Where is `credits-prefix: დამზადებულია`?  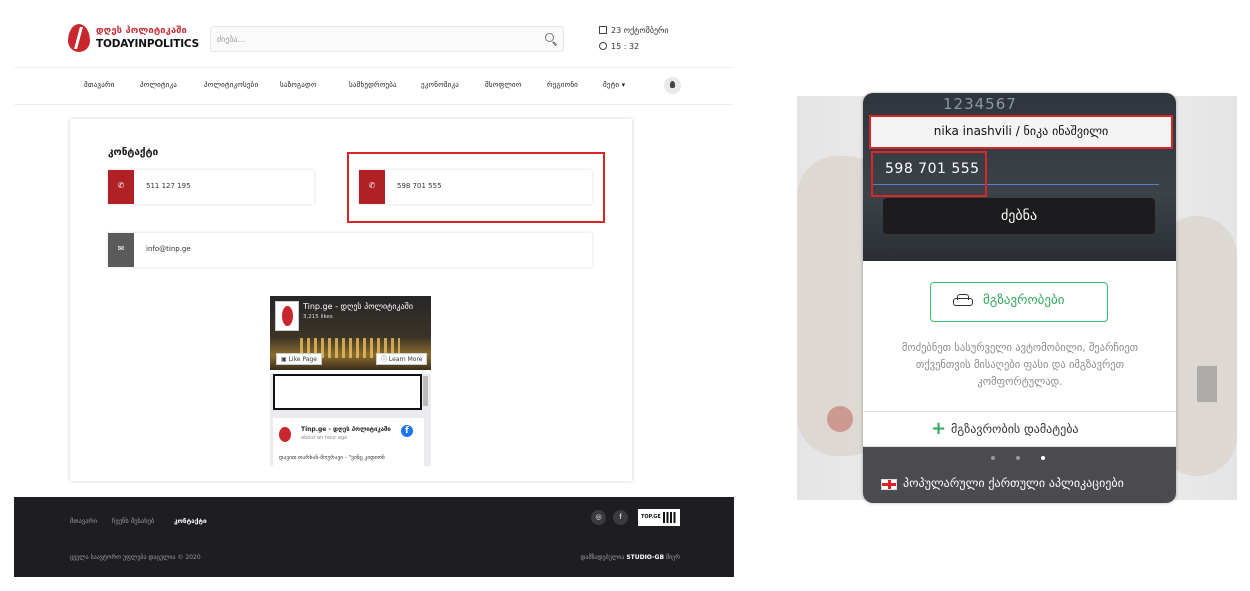 credits-prefix: დამზადებულია is located at coordinates (602, 557).